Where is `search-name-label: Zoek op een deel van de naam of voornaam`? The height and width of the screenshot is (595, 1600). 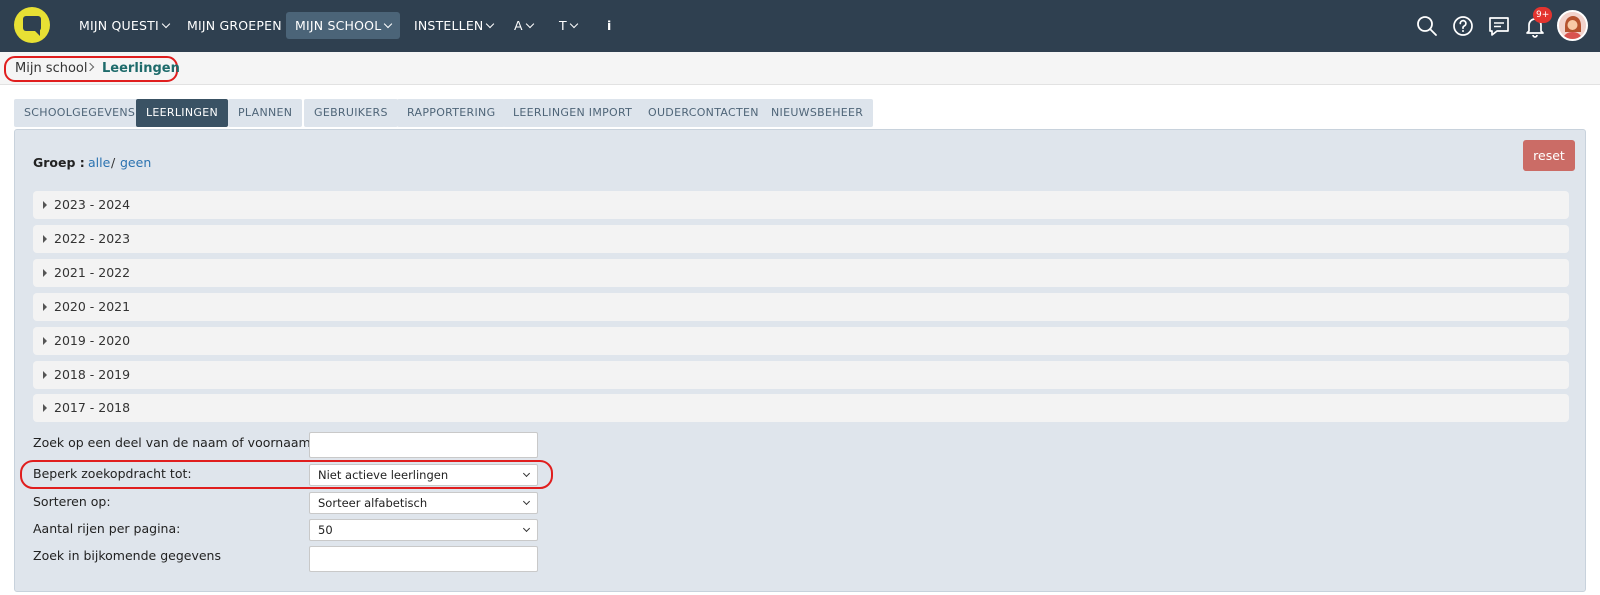 search-name-label: Zoek op een deel van de naam of voornaam is located at coordinates (172, 442).